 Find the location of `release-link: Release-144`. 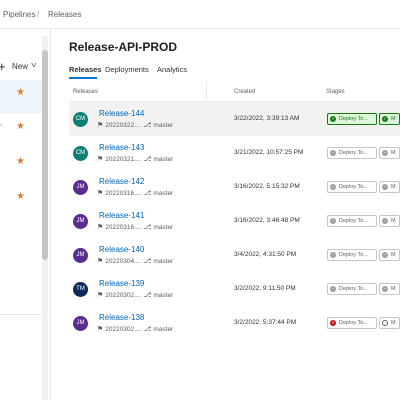

release-link: Release-144 is located at coordinates (121, 113).